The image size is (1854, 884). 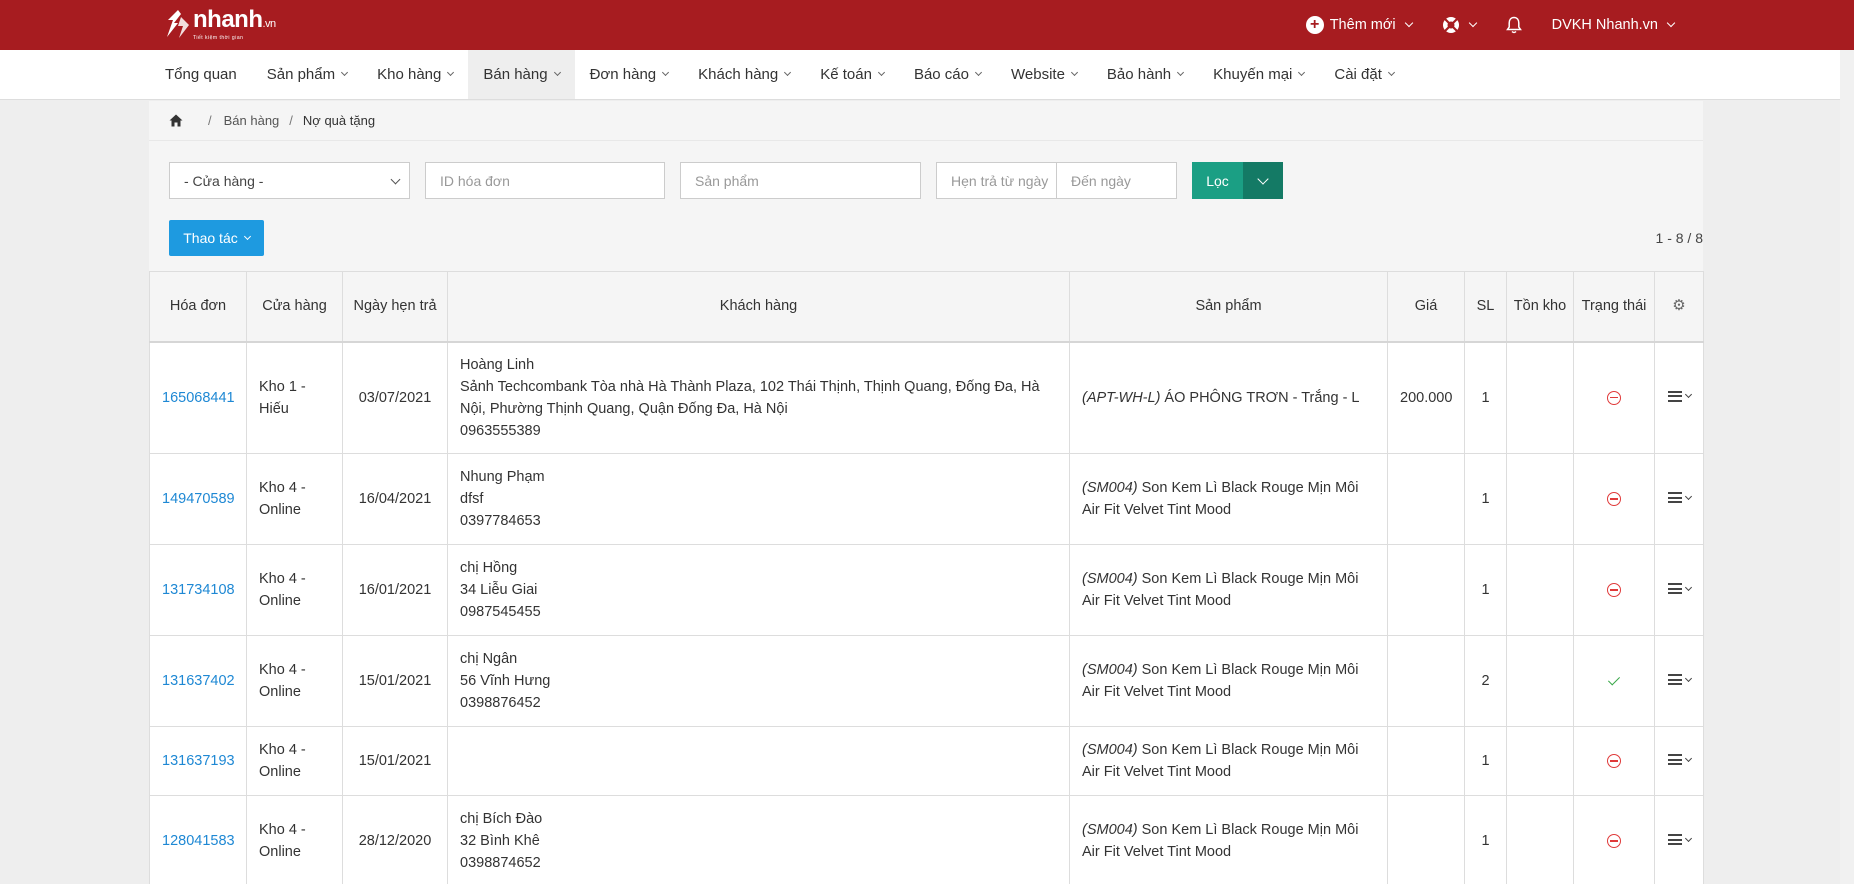 I want to click on customer-phone: 0398876452, so click(x=500, y=703).